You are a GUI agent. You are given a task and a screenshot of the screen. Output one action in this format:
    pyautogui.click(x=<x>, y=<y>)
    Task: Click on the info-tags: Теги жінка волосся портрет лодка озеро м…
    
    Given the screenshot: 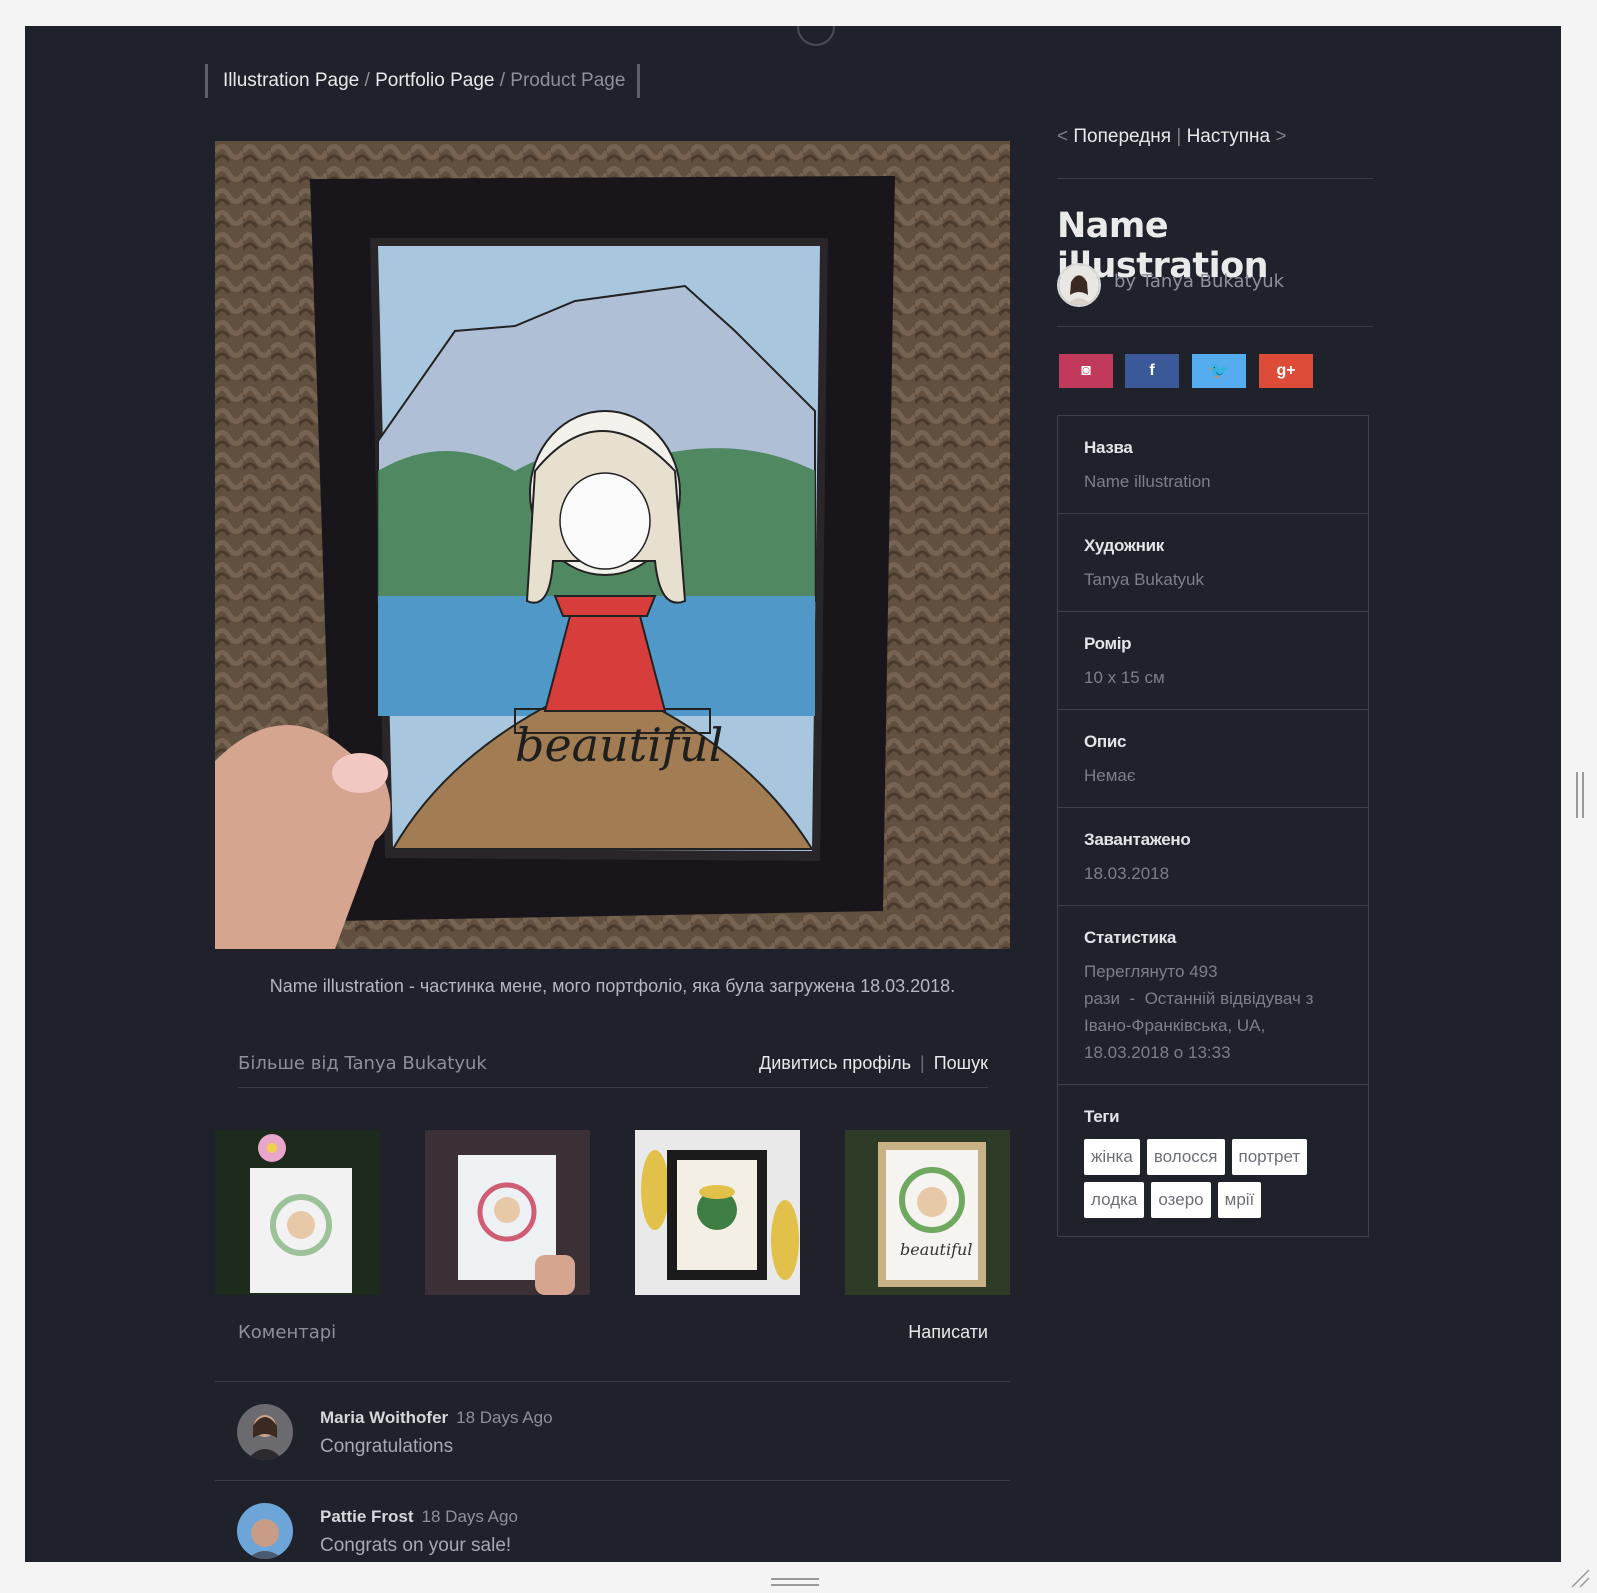 What is the action you would take?
    pyautogui.click(x=1213, y=1160)
    